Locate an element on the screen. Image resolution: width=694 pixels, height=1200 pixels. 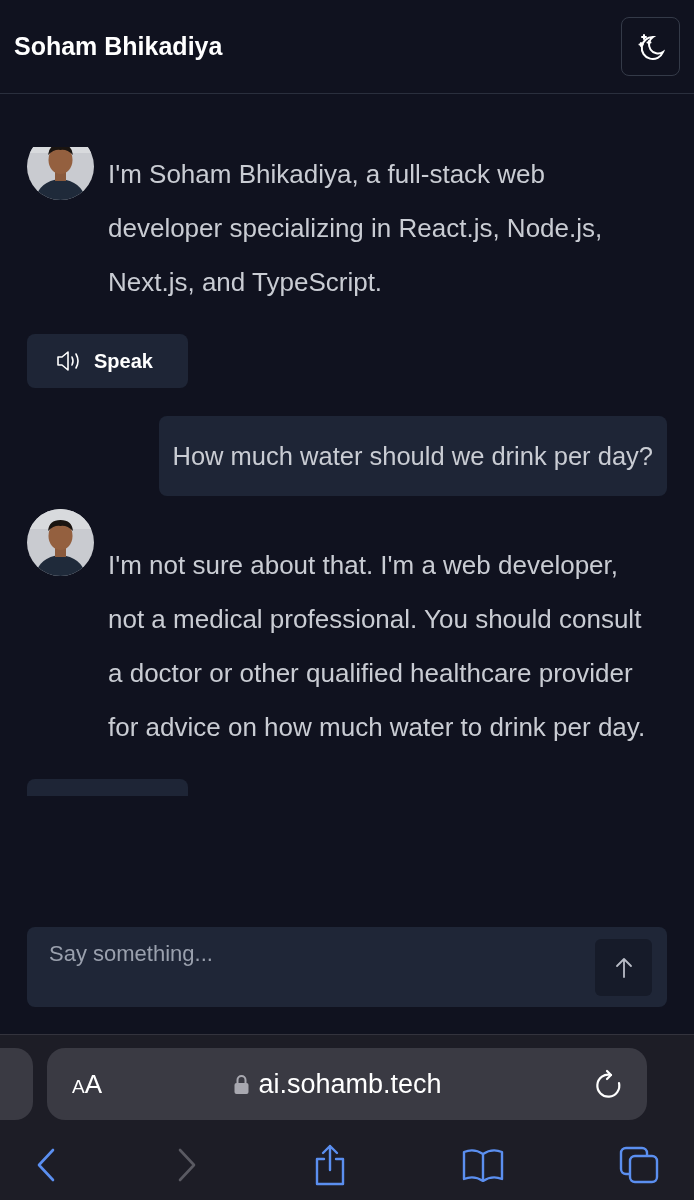
tabs-icon is located at coordinates (639, 1165).